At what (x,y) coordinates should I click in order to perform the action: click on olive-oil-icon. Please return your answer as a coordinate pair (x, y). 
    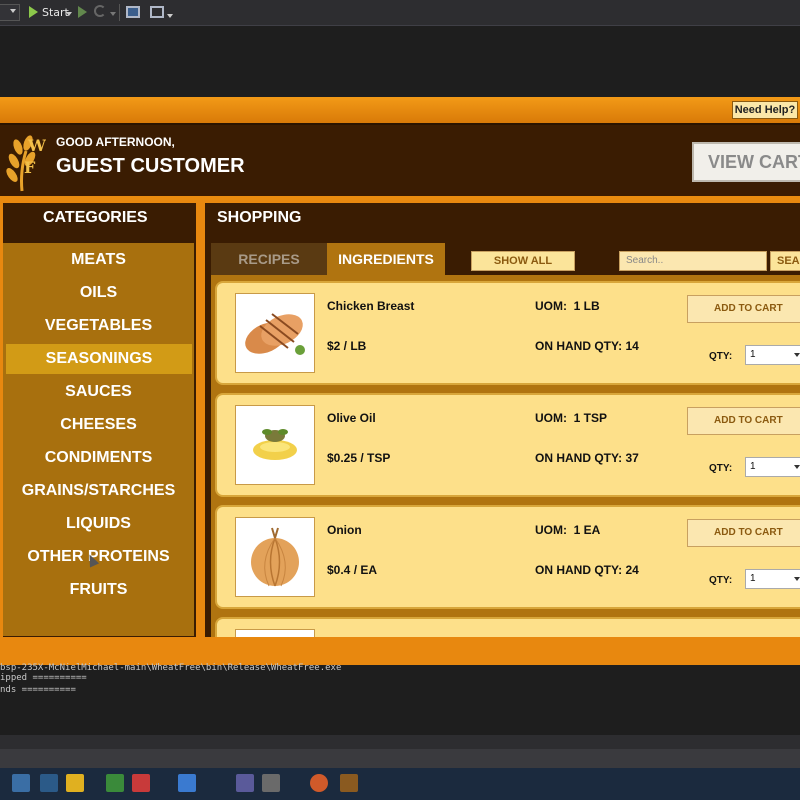
    Looking at the image, I should click on (275, 444).